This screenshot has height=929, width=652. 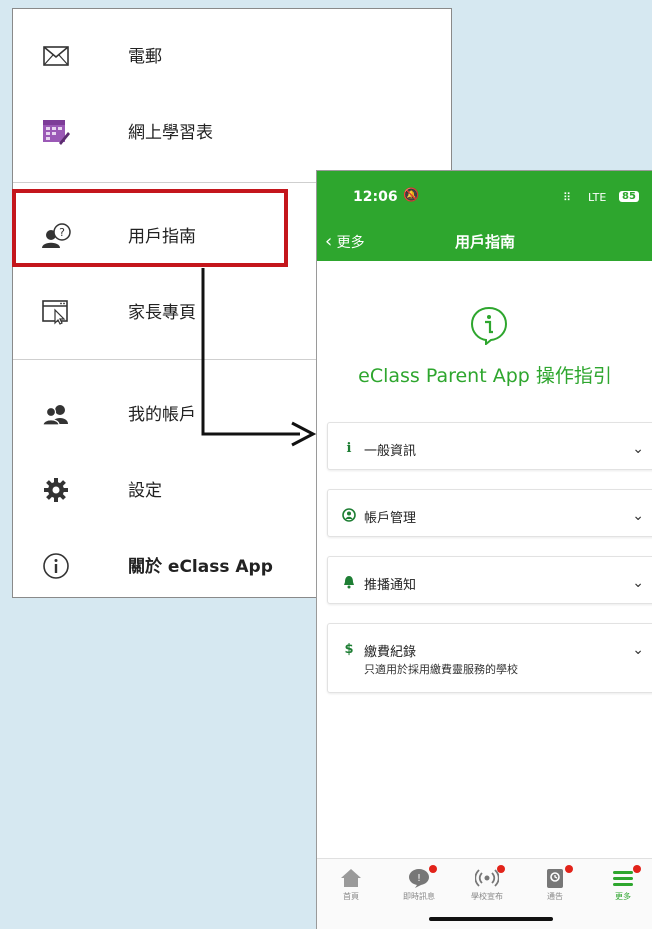 I want to click on connector-arrow, so click(x=259, y=357).